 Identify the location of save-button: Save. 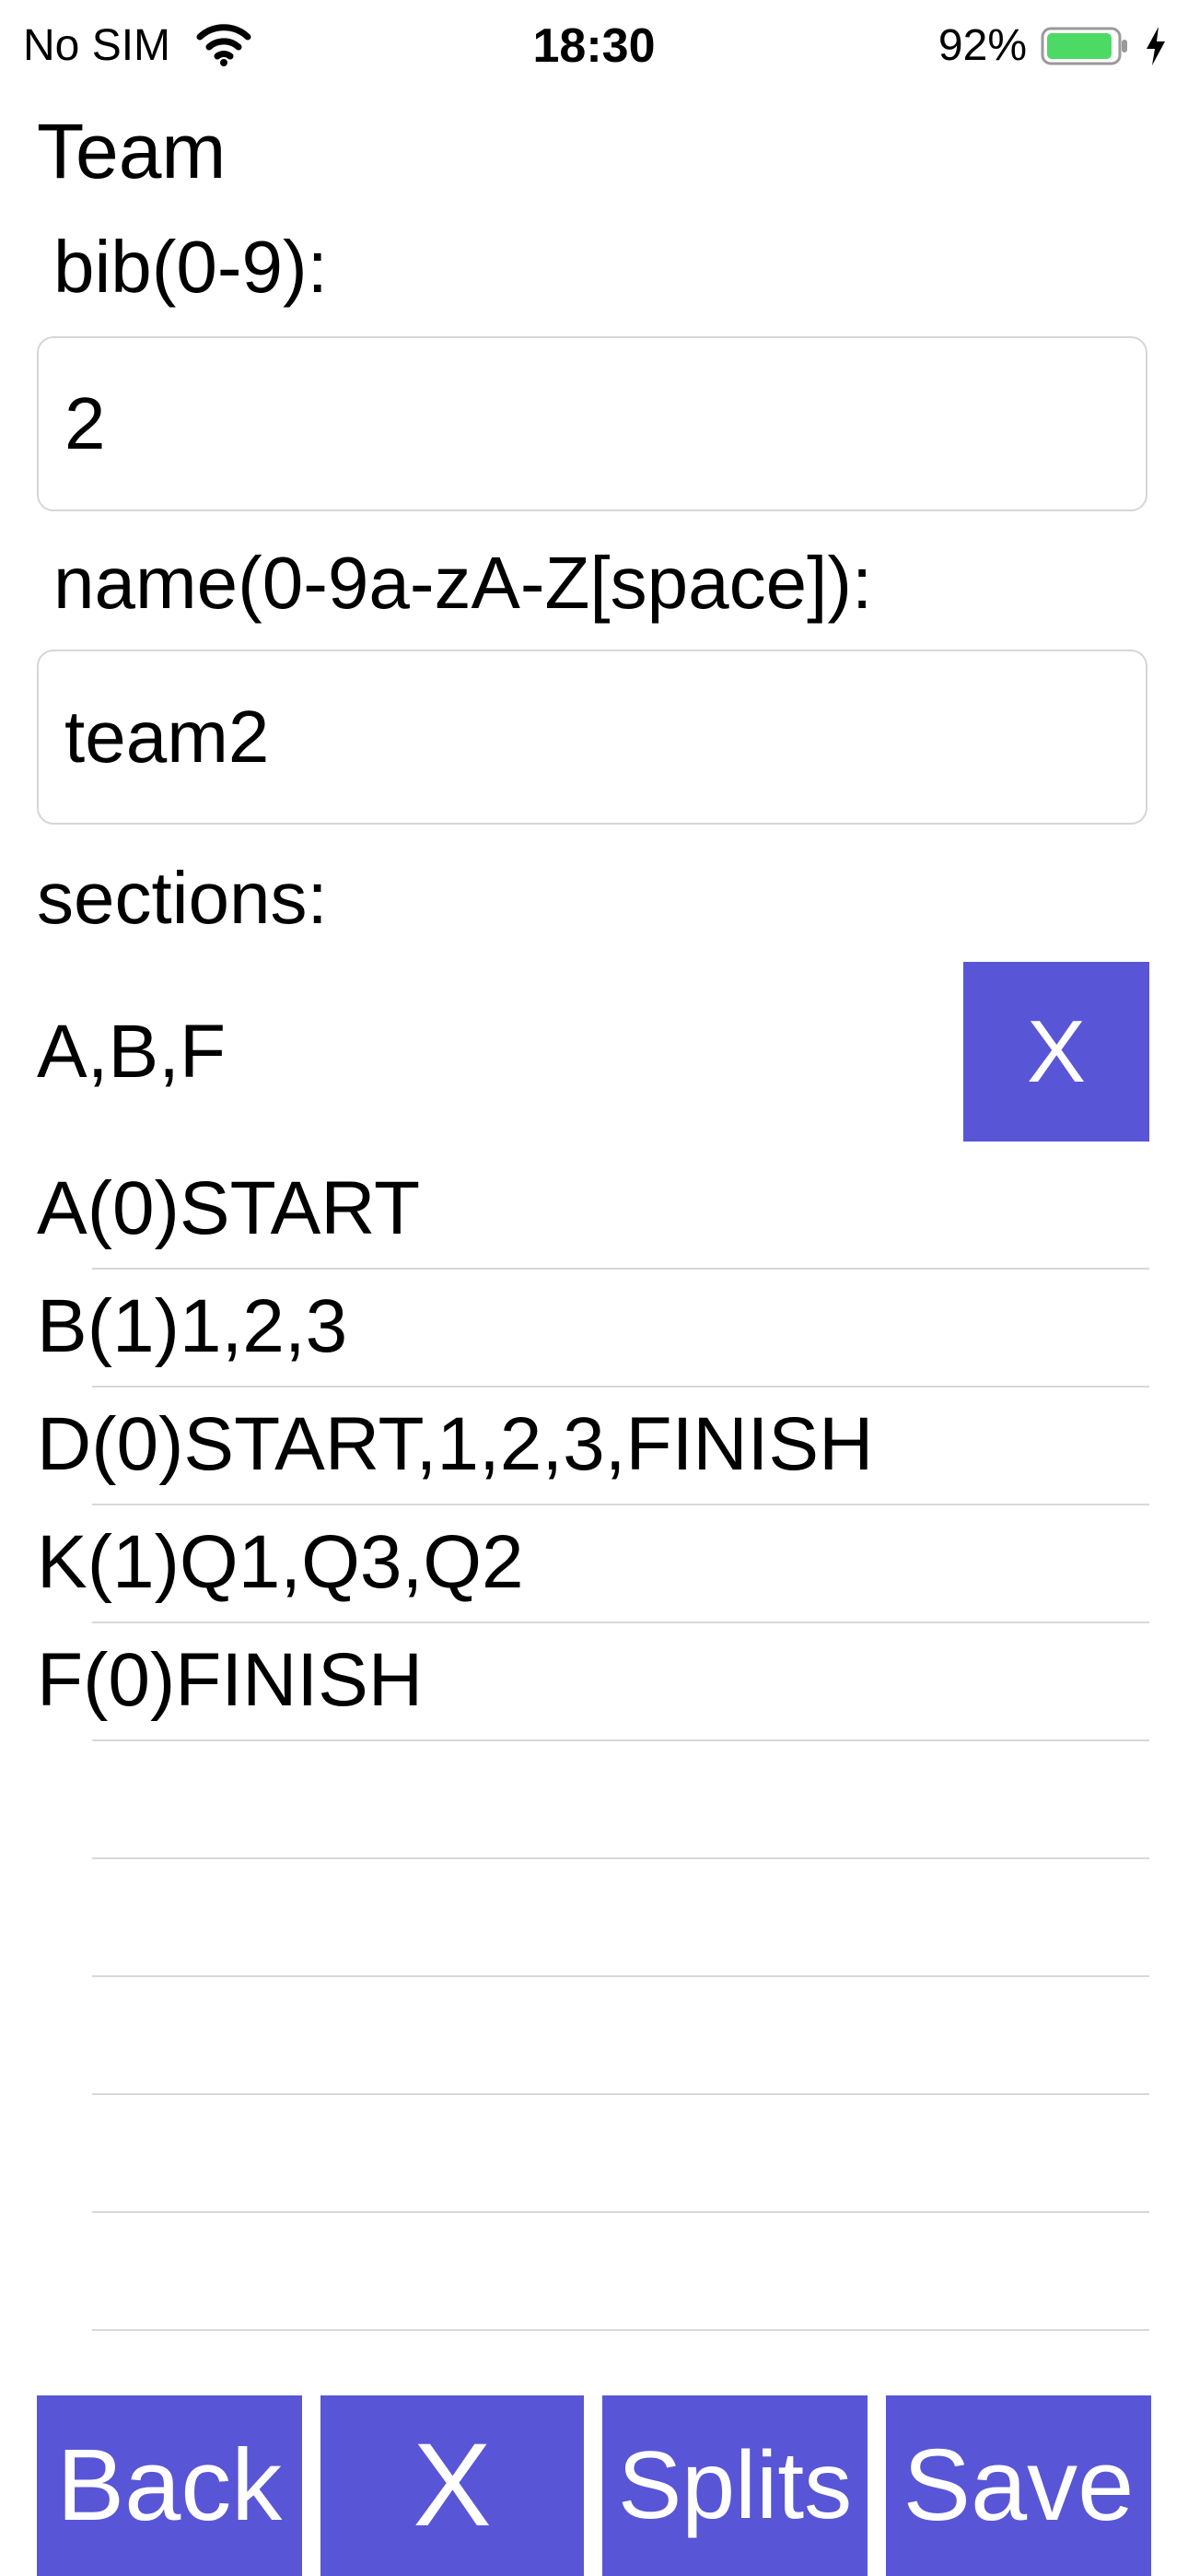
(1019, 2485).